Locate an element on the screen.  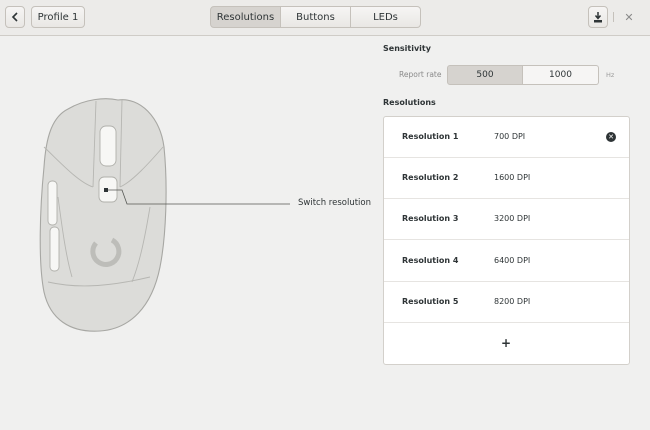
resolution-name: Resolution 2 is located at coordinates (430, 177).